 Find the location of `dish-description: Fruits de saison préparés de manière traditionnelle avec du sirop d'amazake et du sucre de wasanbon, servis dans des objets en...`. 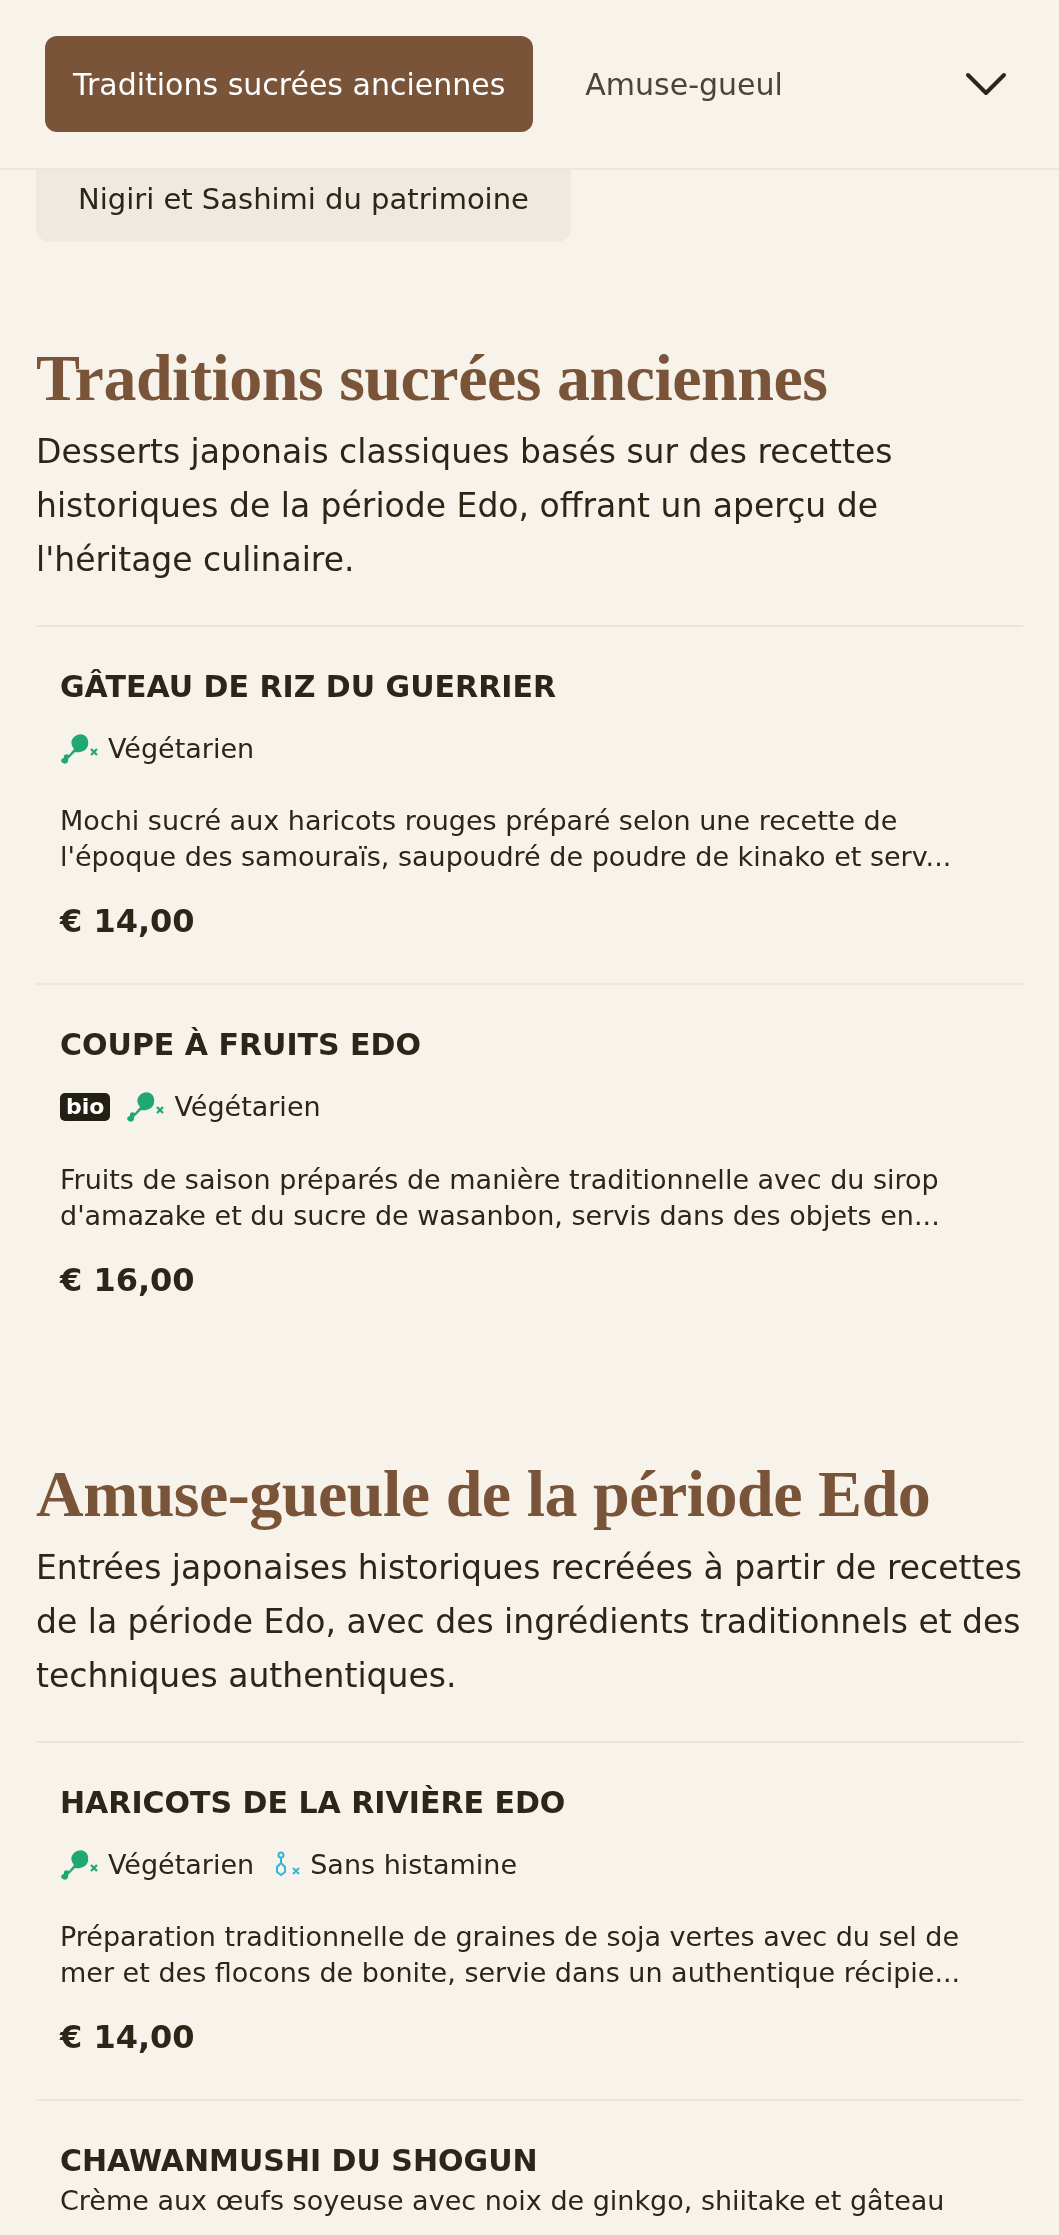

dish-description: Fruits de saison préparés de manière traditionnelle avec du sirop d'amazake et du sucre de wasanbon, servis dans des objets en... is located at coordinates (500, 1197).